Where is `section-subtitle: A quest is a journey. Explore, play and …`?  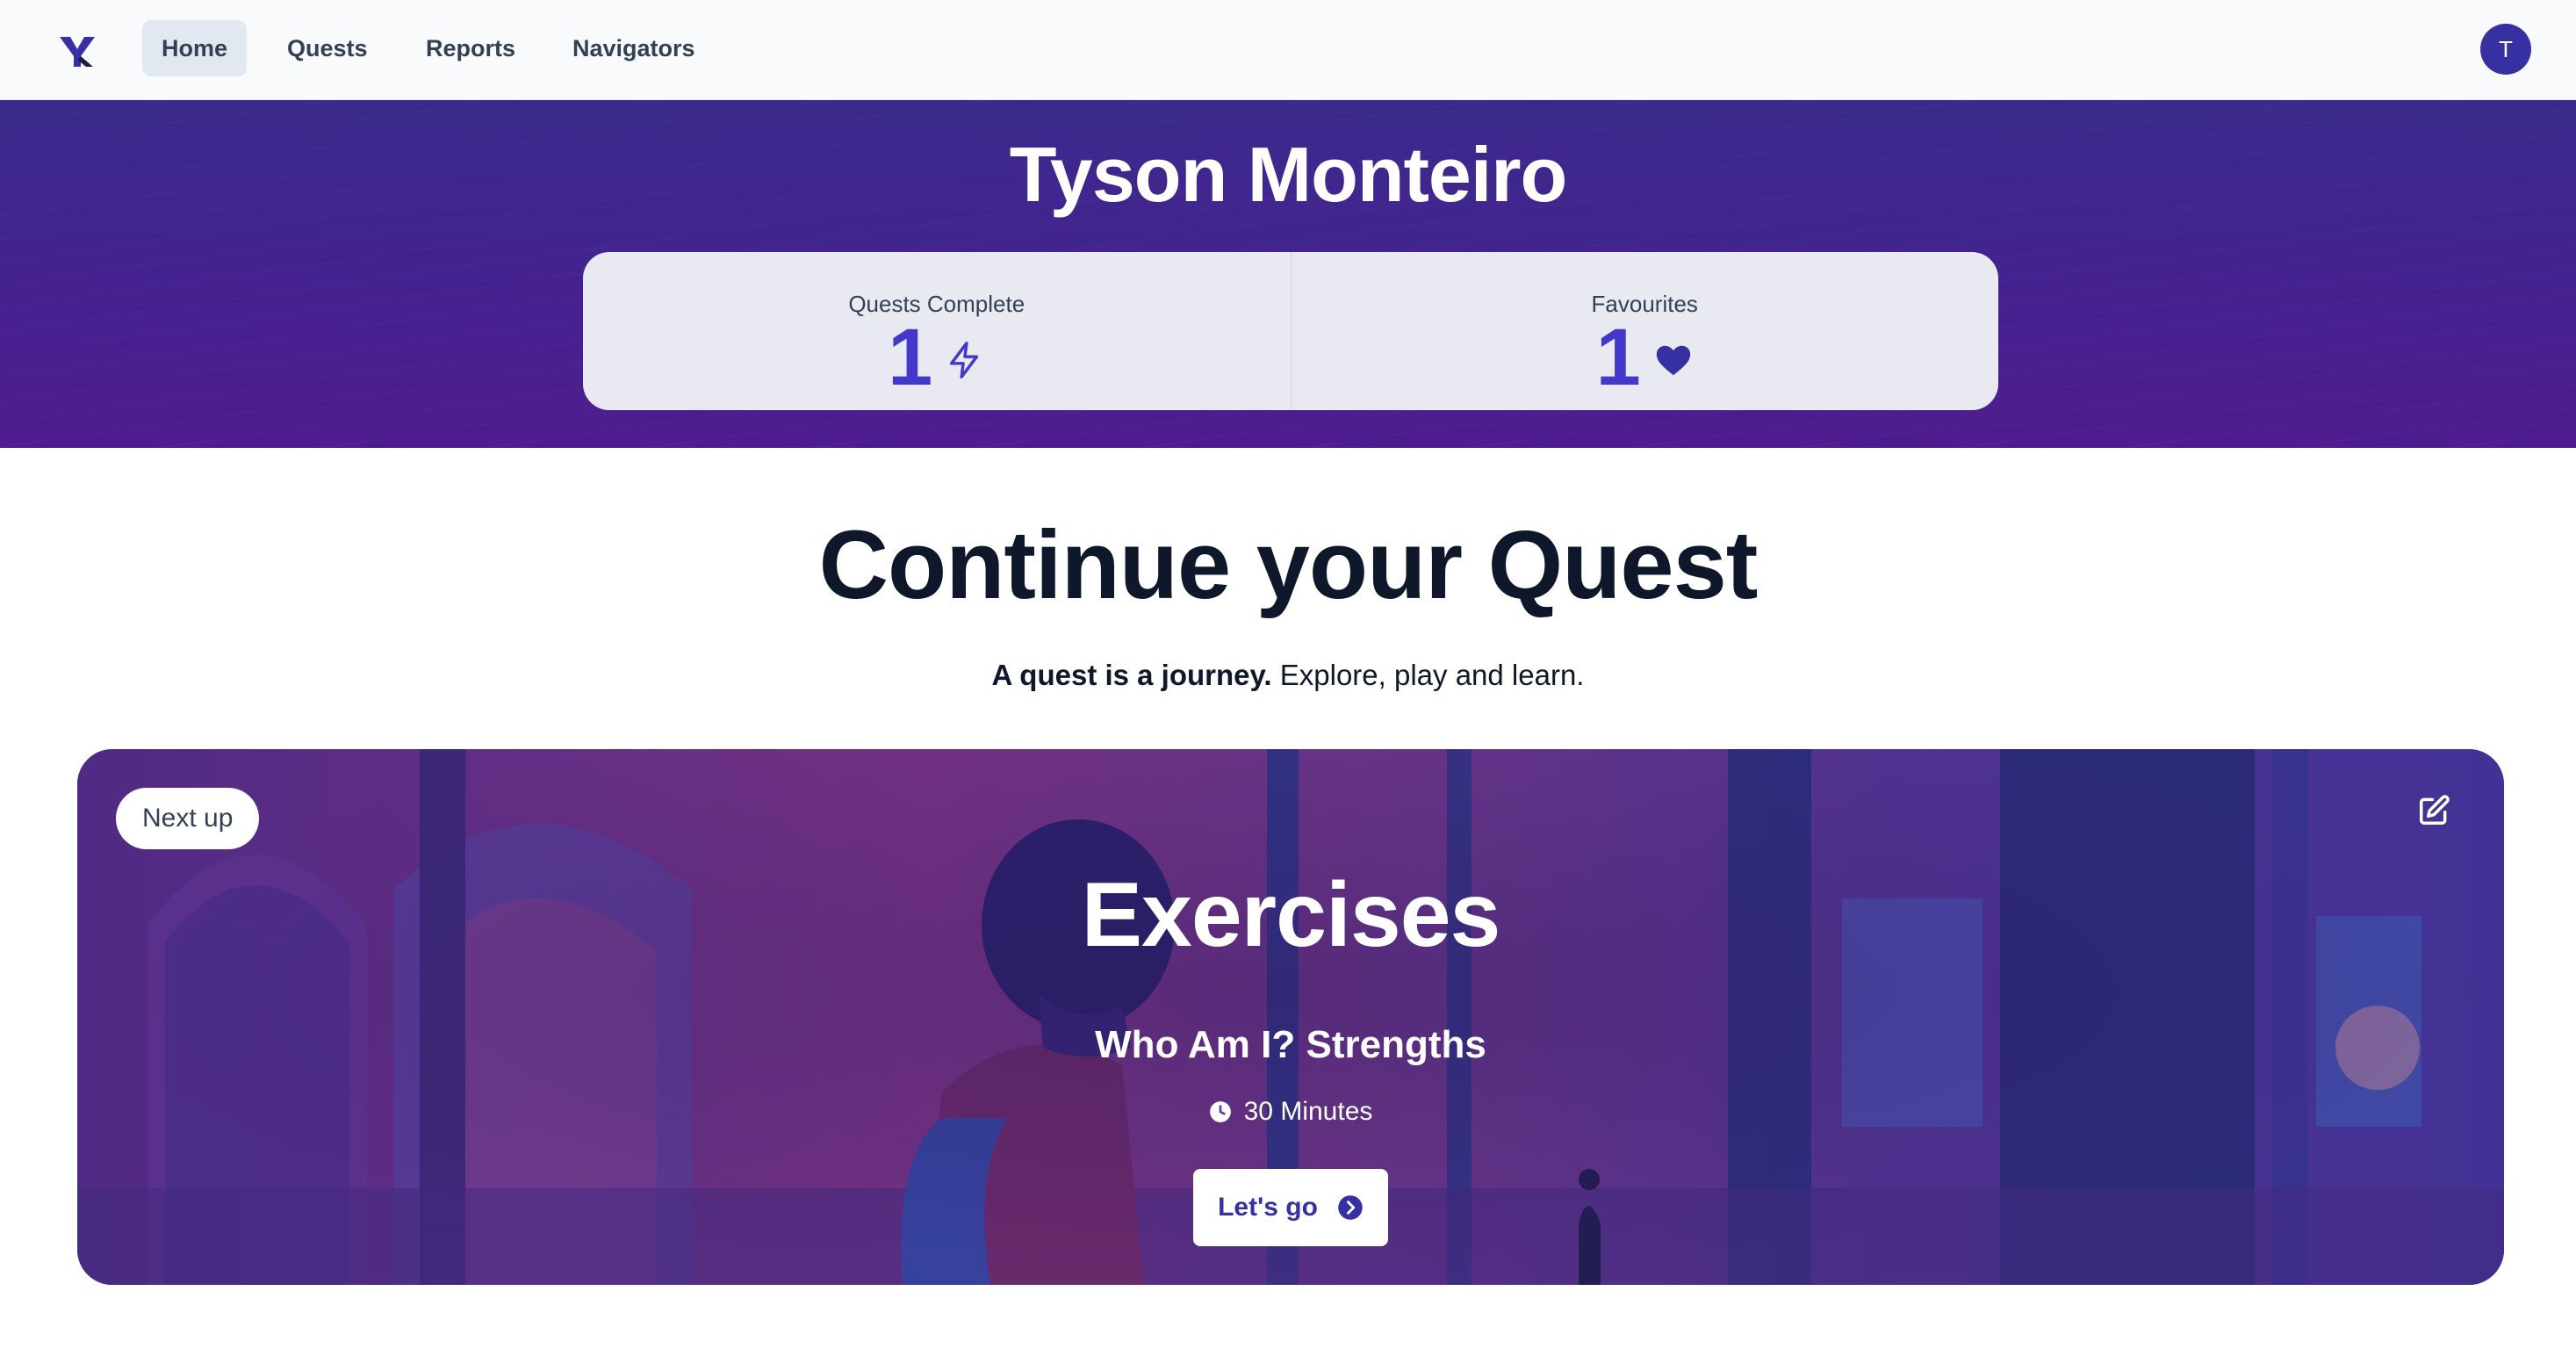 section-subtitle: A quest is a journey. Explore, play and … is located at coordinates (1288, 676).